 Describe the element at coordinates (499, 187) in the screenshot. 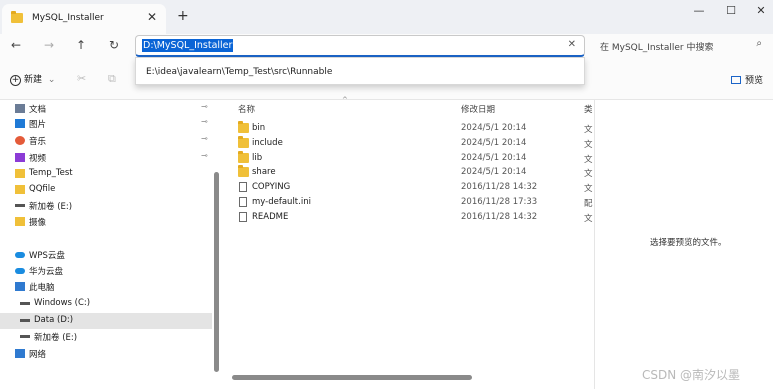

I see `file-date: 2016/11/28 14:32` at that location.